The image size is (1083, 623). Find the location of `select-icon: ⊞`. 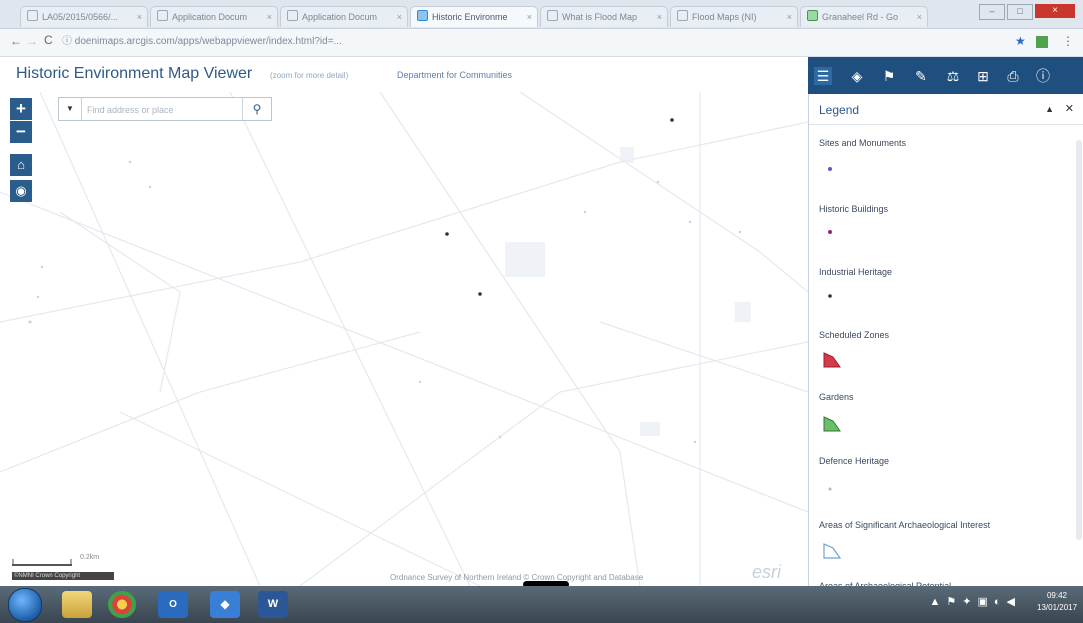

select-icon: ⊞ is located at coordinates (983, 76).